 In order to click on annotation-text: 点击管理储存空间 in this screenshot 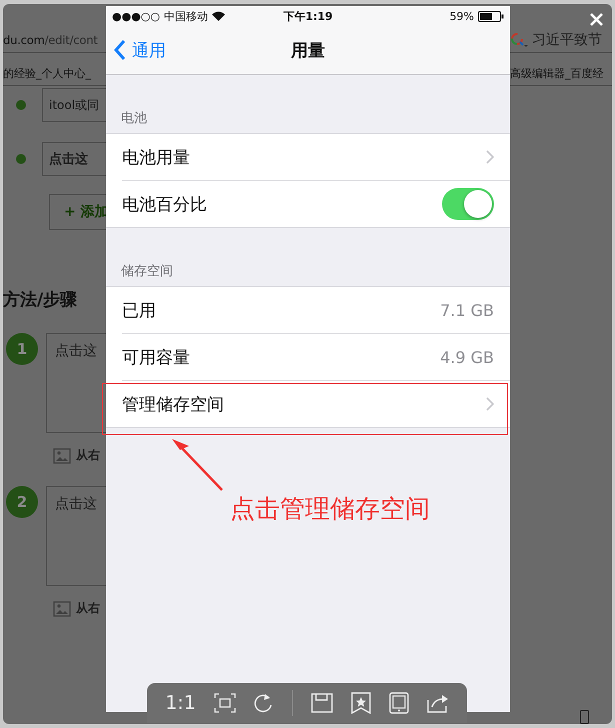, I will do `click(330, 509)`.